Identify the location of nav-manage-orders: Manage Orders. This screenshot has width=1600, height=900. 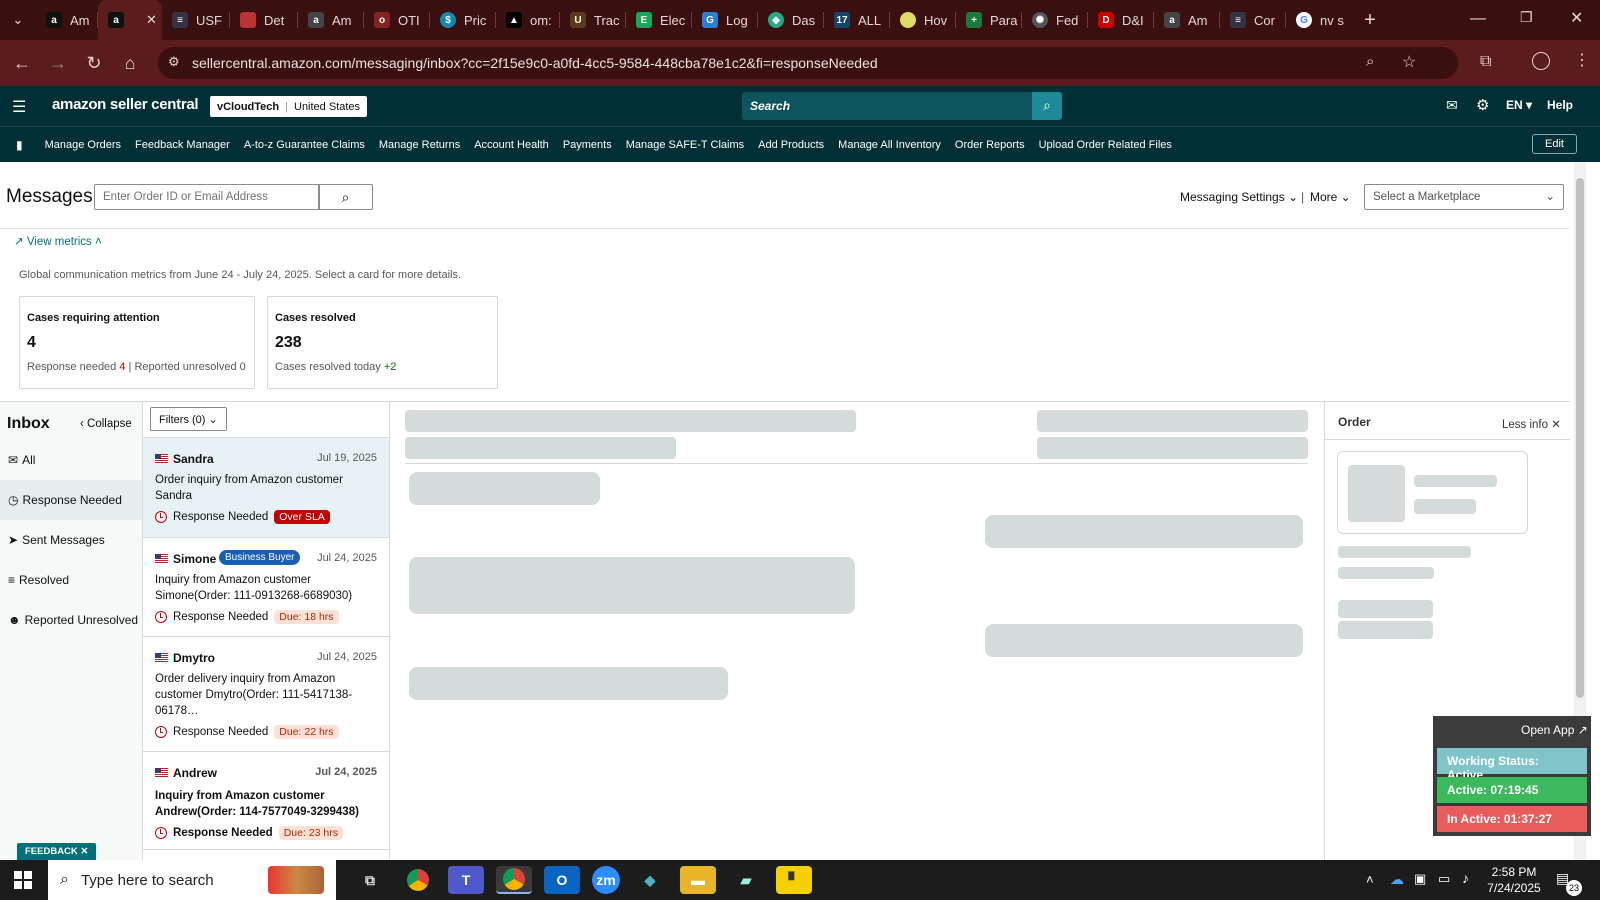
(83, 145).